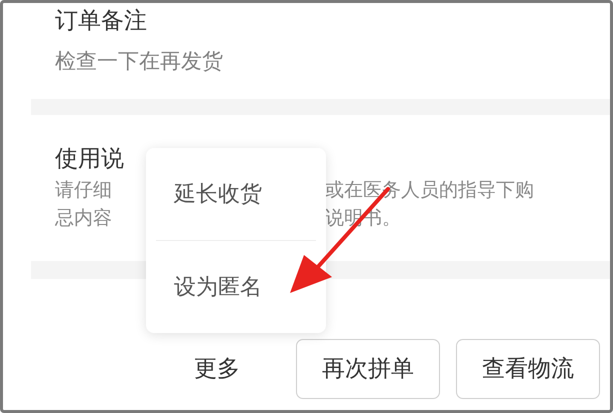  What do you see at coordinates (83, 218) in the screenshot?
I see `usage-text: 忌内容` at bounding box center [83, 218].